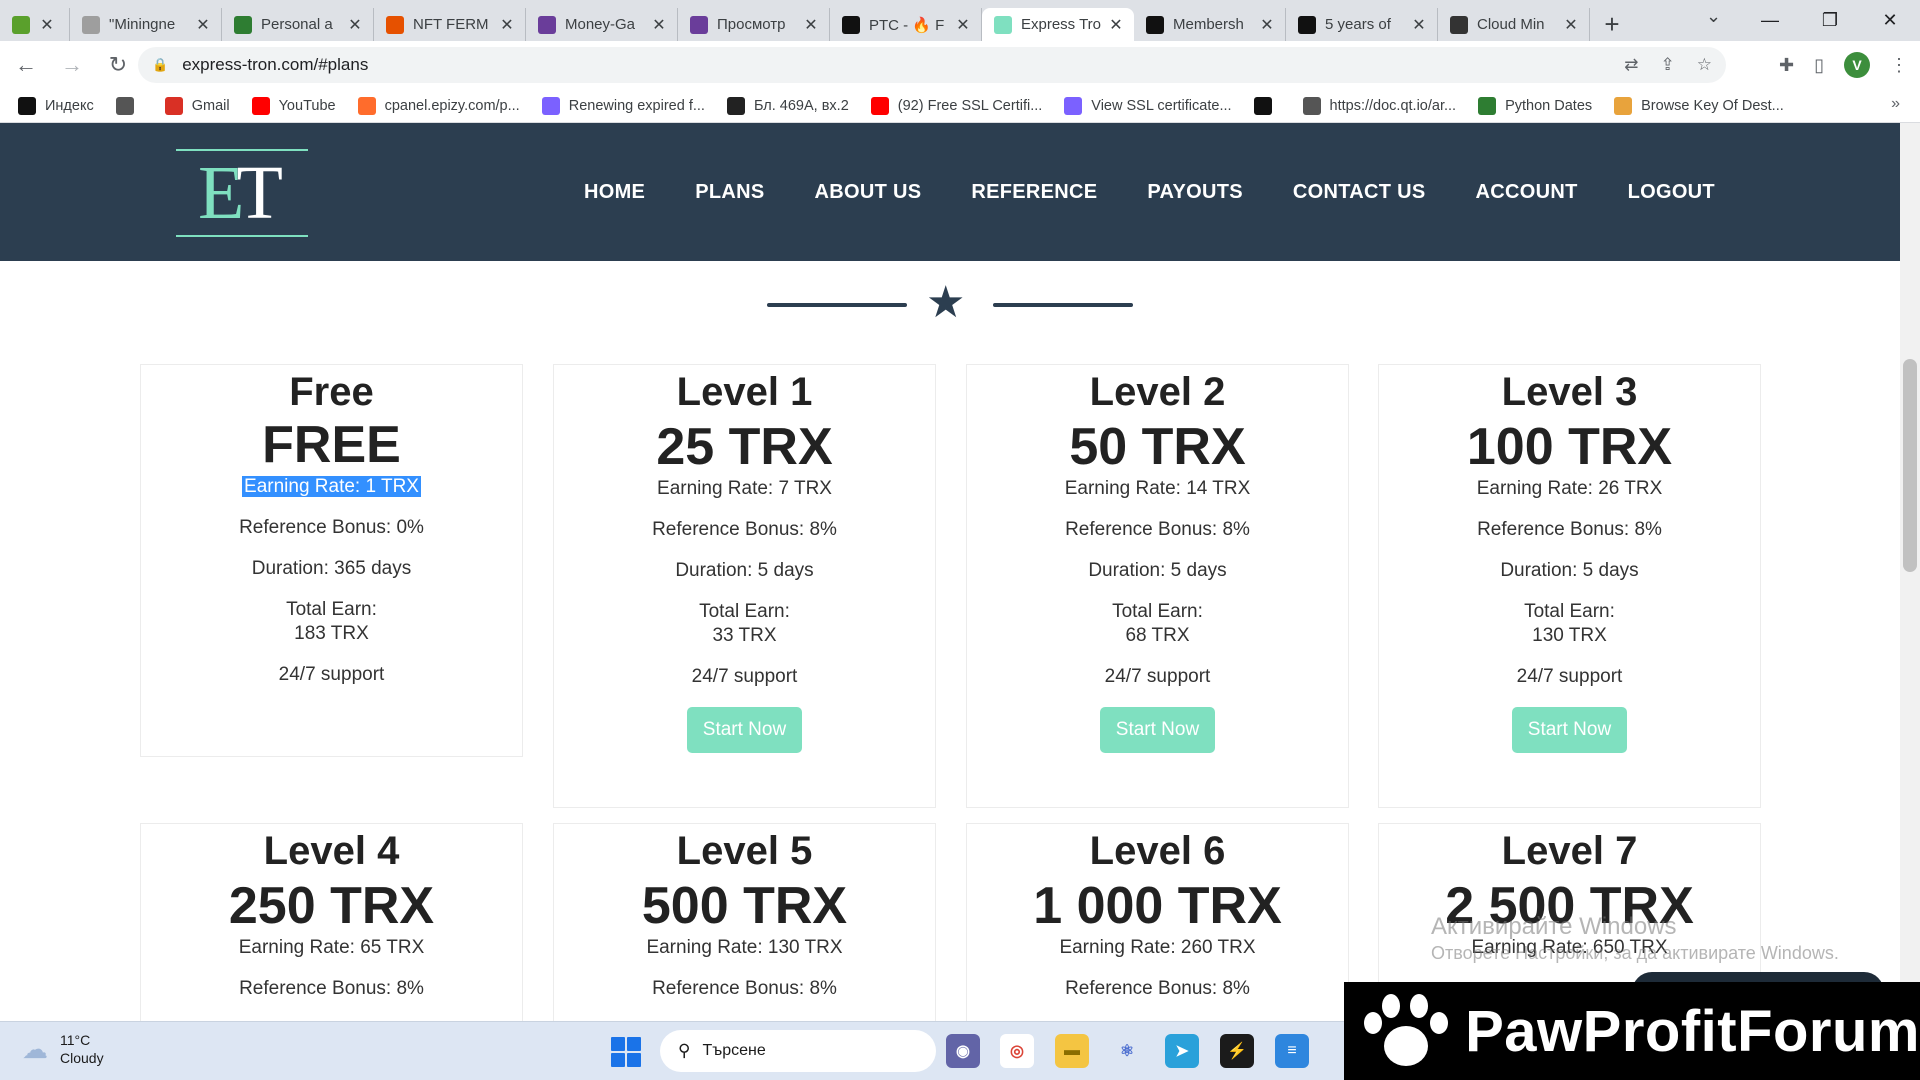 The width and height of the screenshot is (1920, 1080). Describe the element at coordinates (72, 65) in the screenshot. I see `forward-icon: →` at that location.